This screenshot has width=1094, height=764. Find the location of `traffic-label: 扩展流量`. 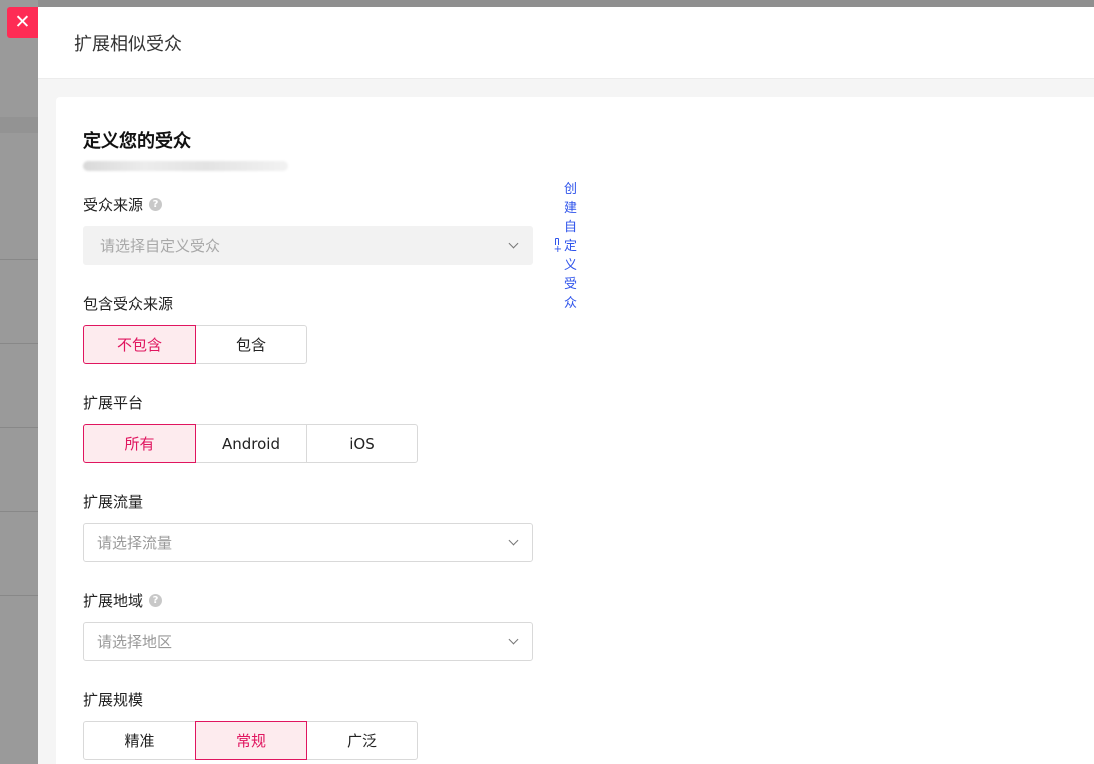

traffic-label: 扩展流量 is located at coordinates (113, 501).